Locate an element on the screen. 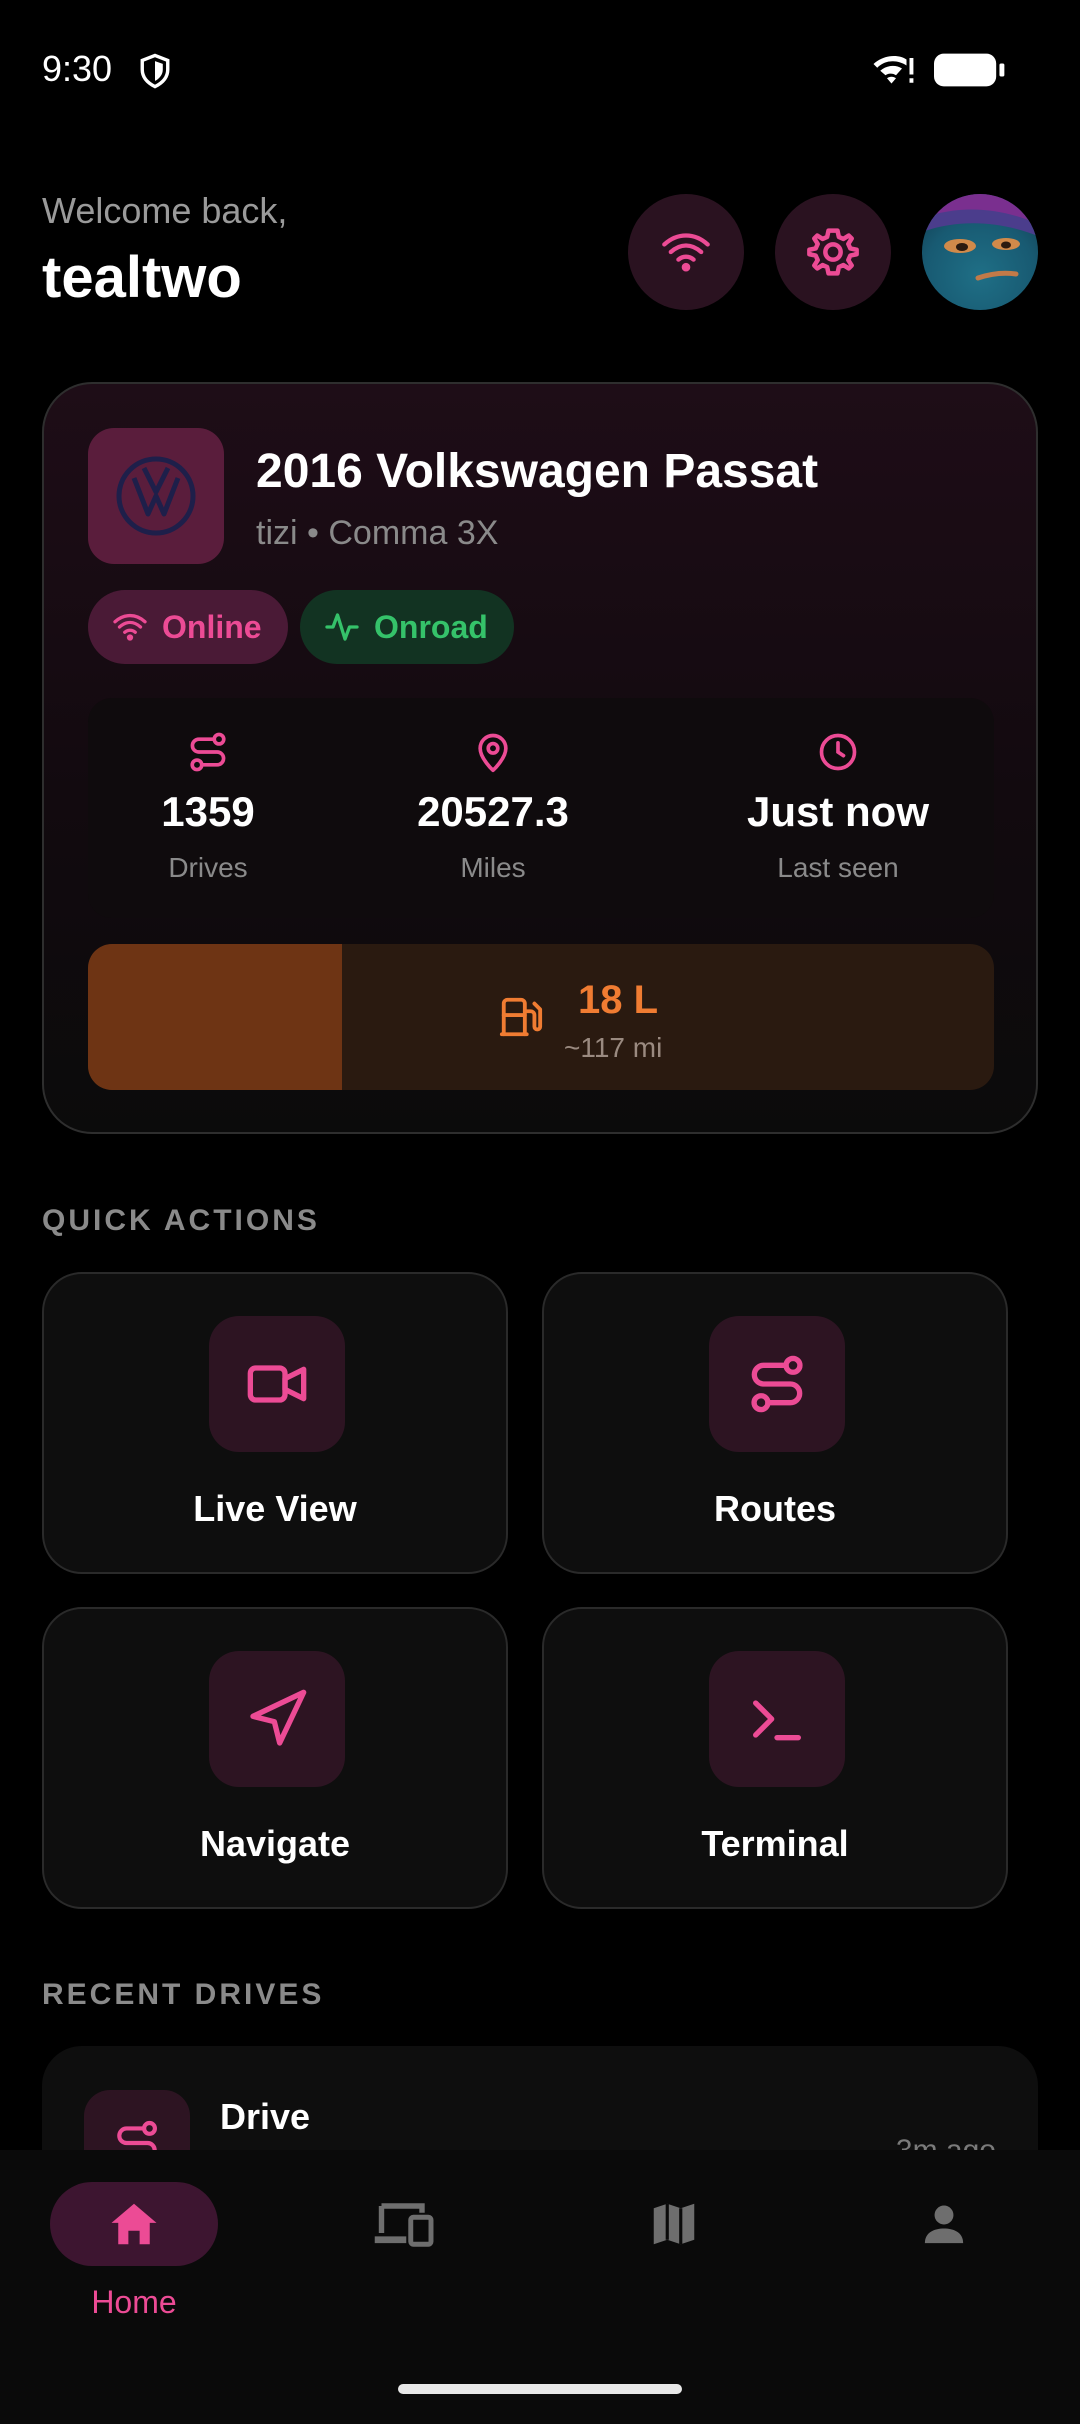 The height and width of the screenshot is (2424, 1080). navigate-icon-tile is located at coordinates (277, 1719).